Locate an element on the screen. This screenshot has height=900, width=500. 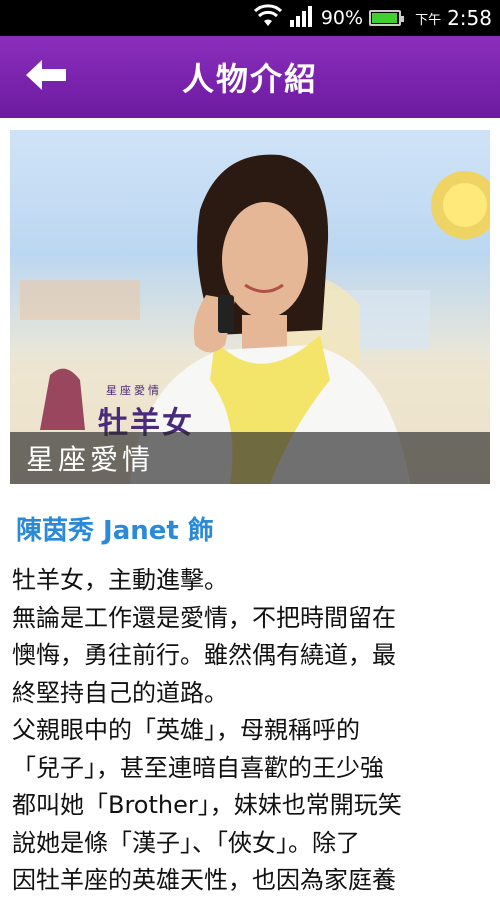
description-line: 都叫她「Brother」，妹妹也常開玩笑 is located at coordinates (207, 805).